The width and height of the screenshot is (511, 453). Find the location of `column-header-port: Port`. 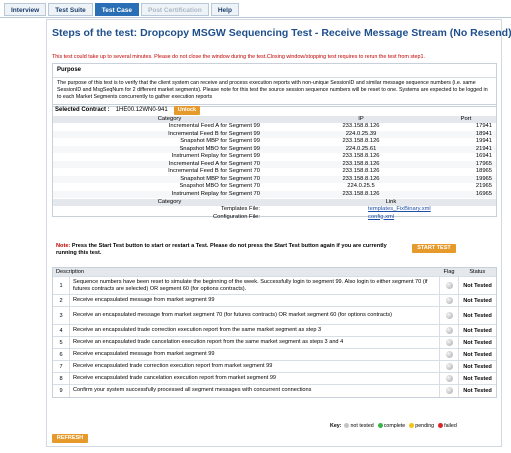

column-header-port: Port is located at coordinates (466, 119).